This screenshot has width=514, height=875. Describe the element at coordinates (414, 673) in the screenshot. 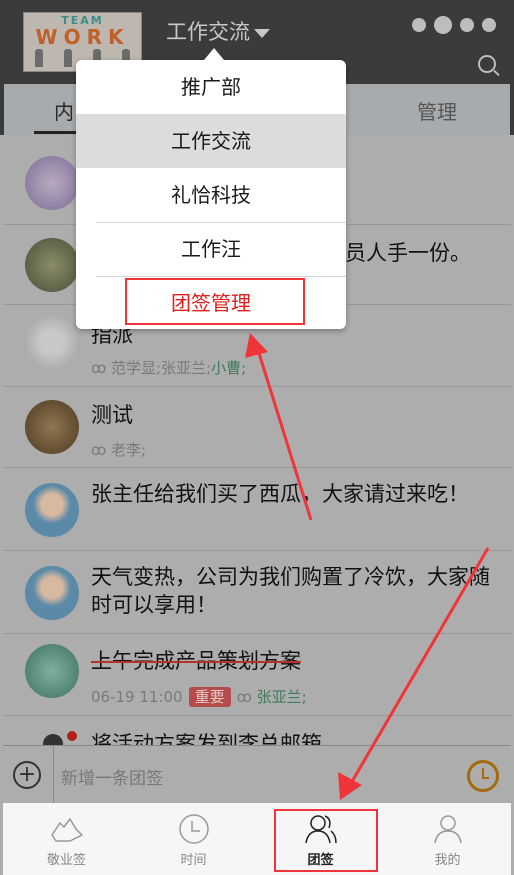

I see `arrow-down-icon` at that location.